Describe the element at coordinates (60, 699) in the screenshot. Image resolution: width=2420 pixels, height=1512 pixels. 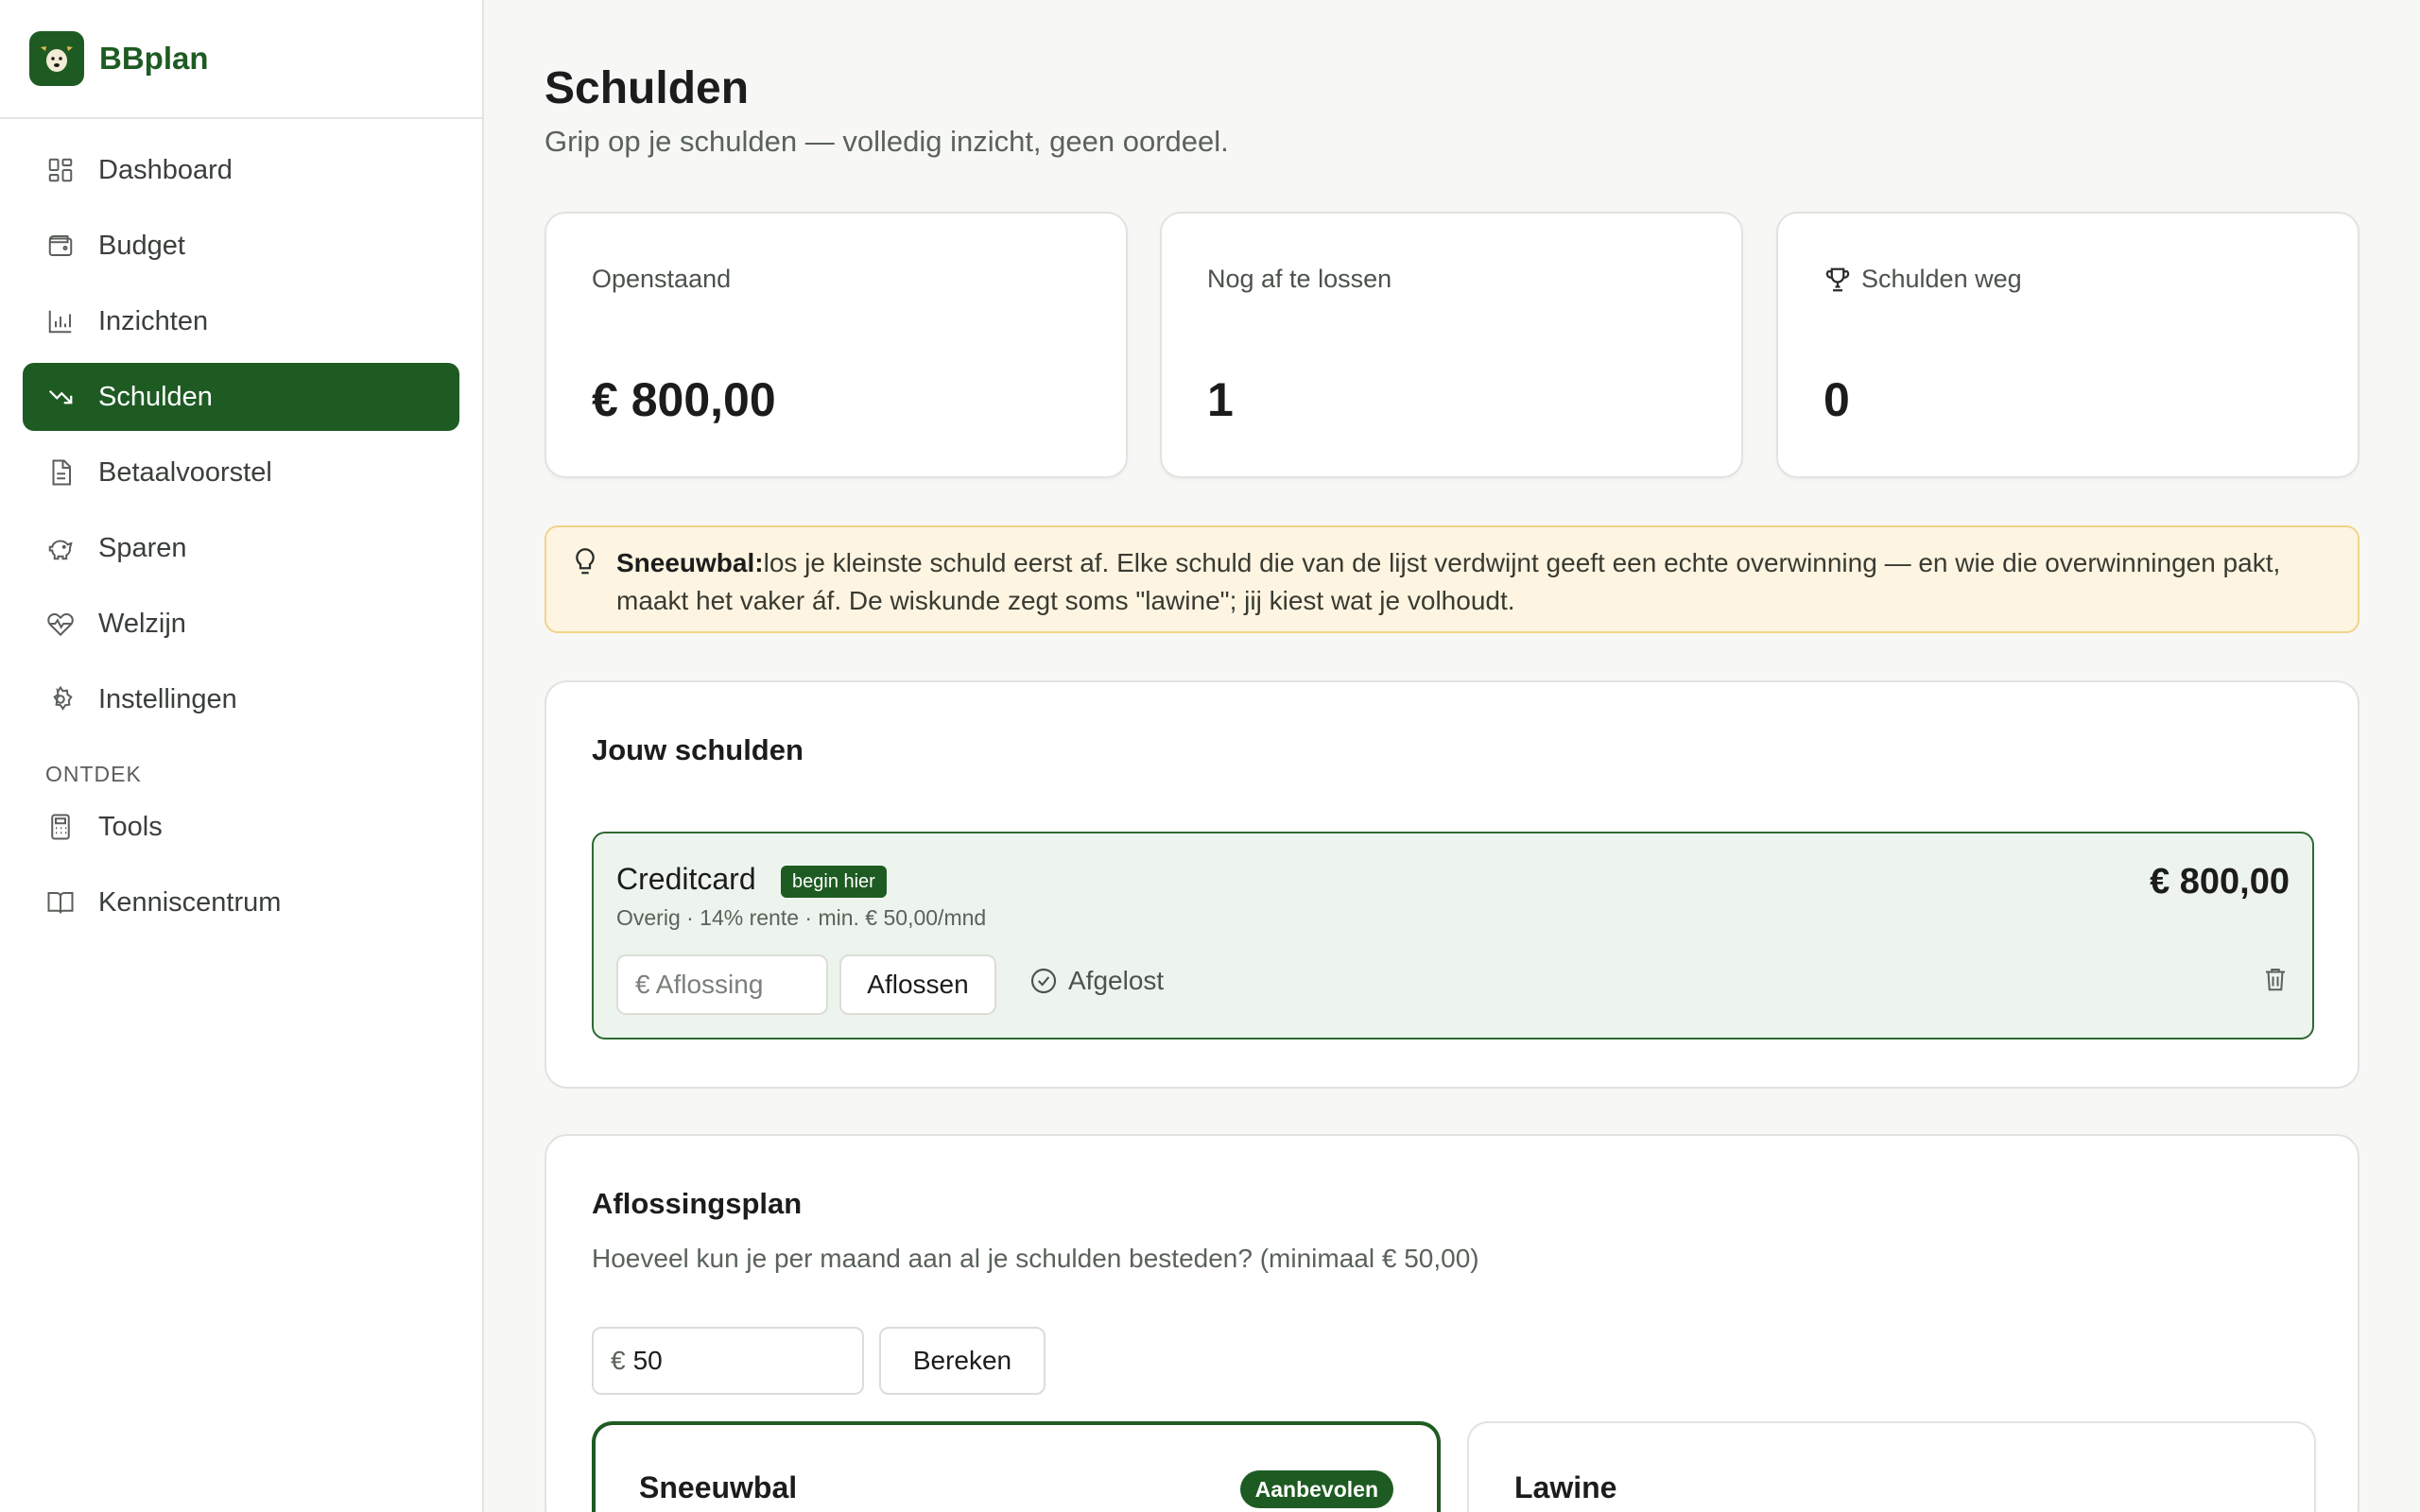
I see `gear-icon` at that location.